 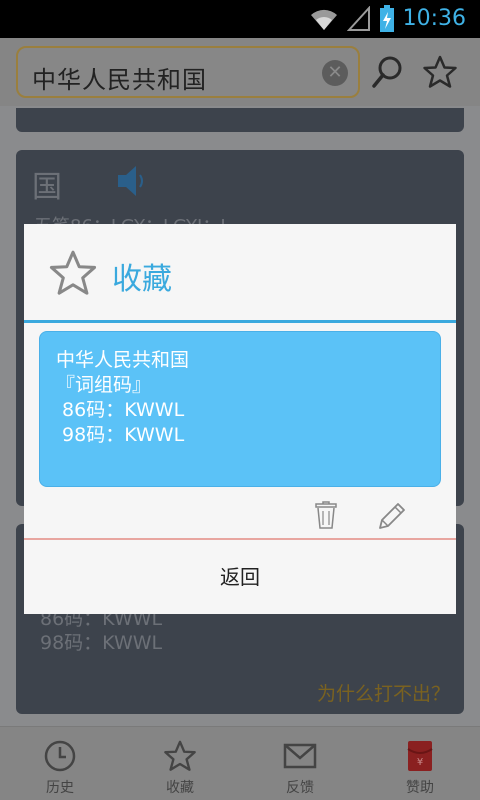 I want to click on search-button, so click(x=388, y=72).